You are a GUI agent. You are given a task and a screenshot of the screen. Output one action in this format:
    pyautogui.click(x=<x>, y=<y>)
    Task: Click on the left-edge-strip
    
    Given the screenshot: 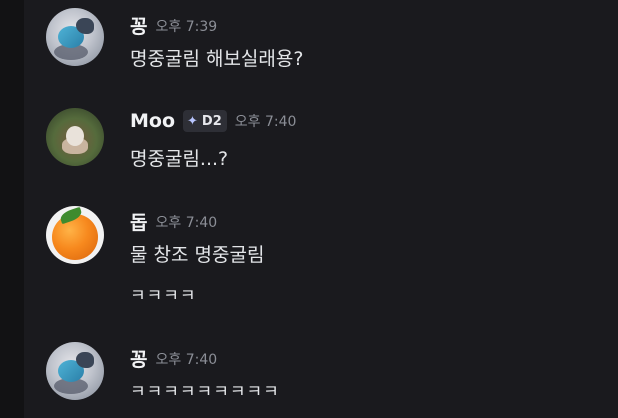 What is the action you would take?
    pyautogui.click(x=12, y=209)
    